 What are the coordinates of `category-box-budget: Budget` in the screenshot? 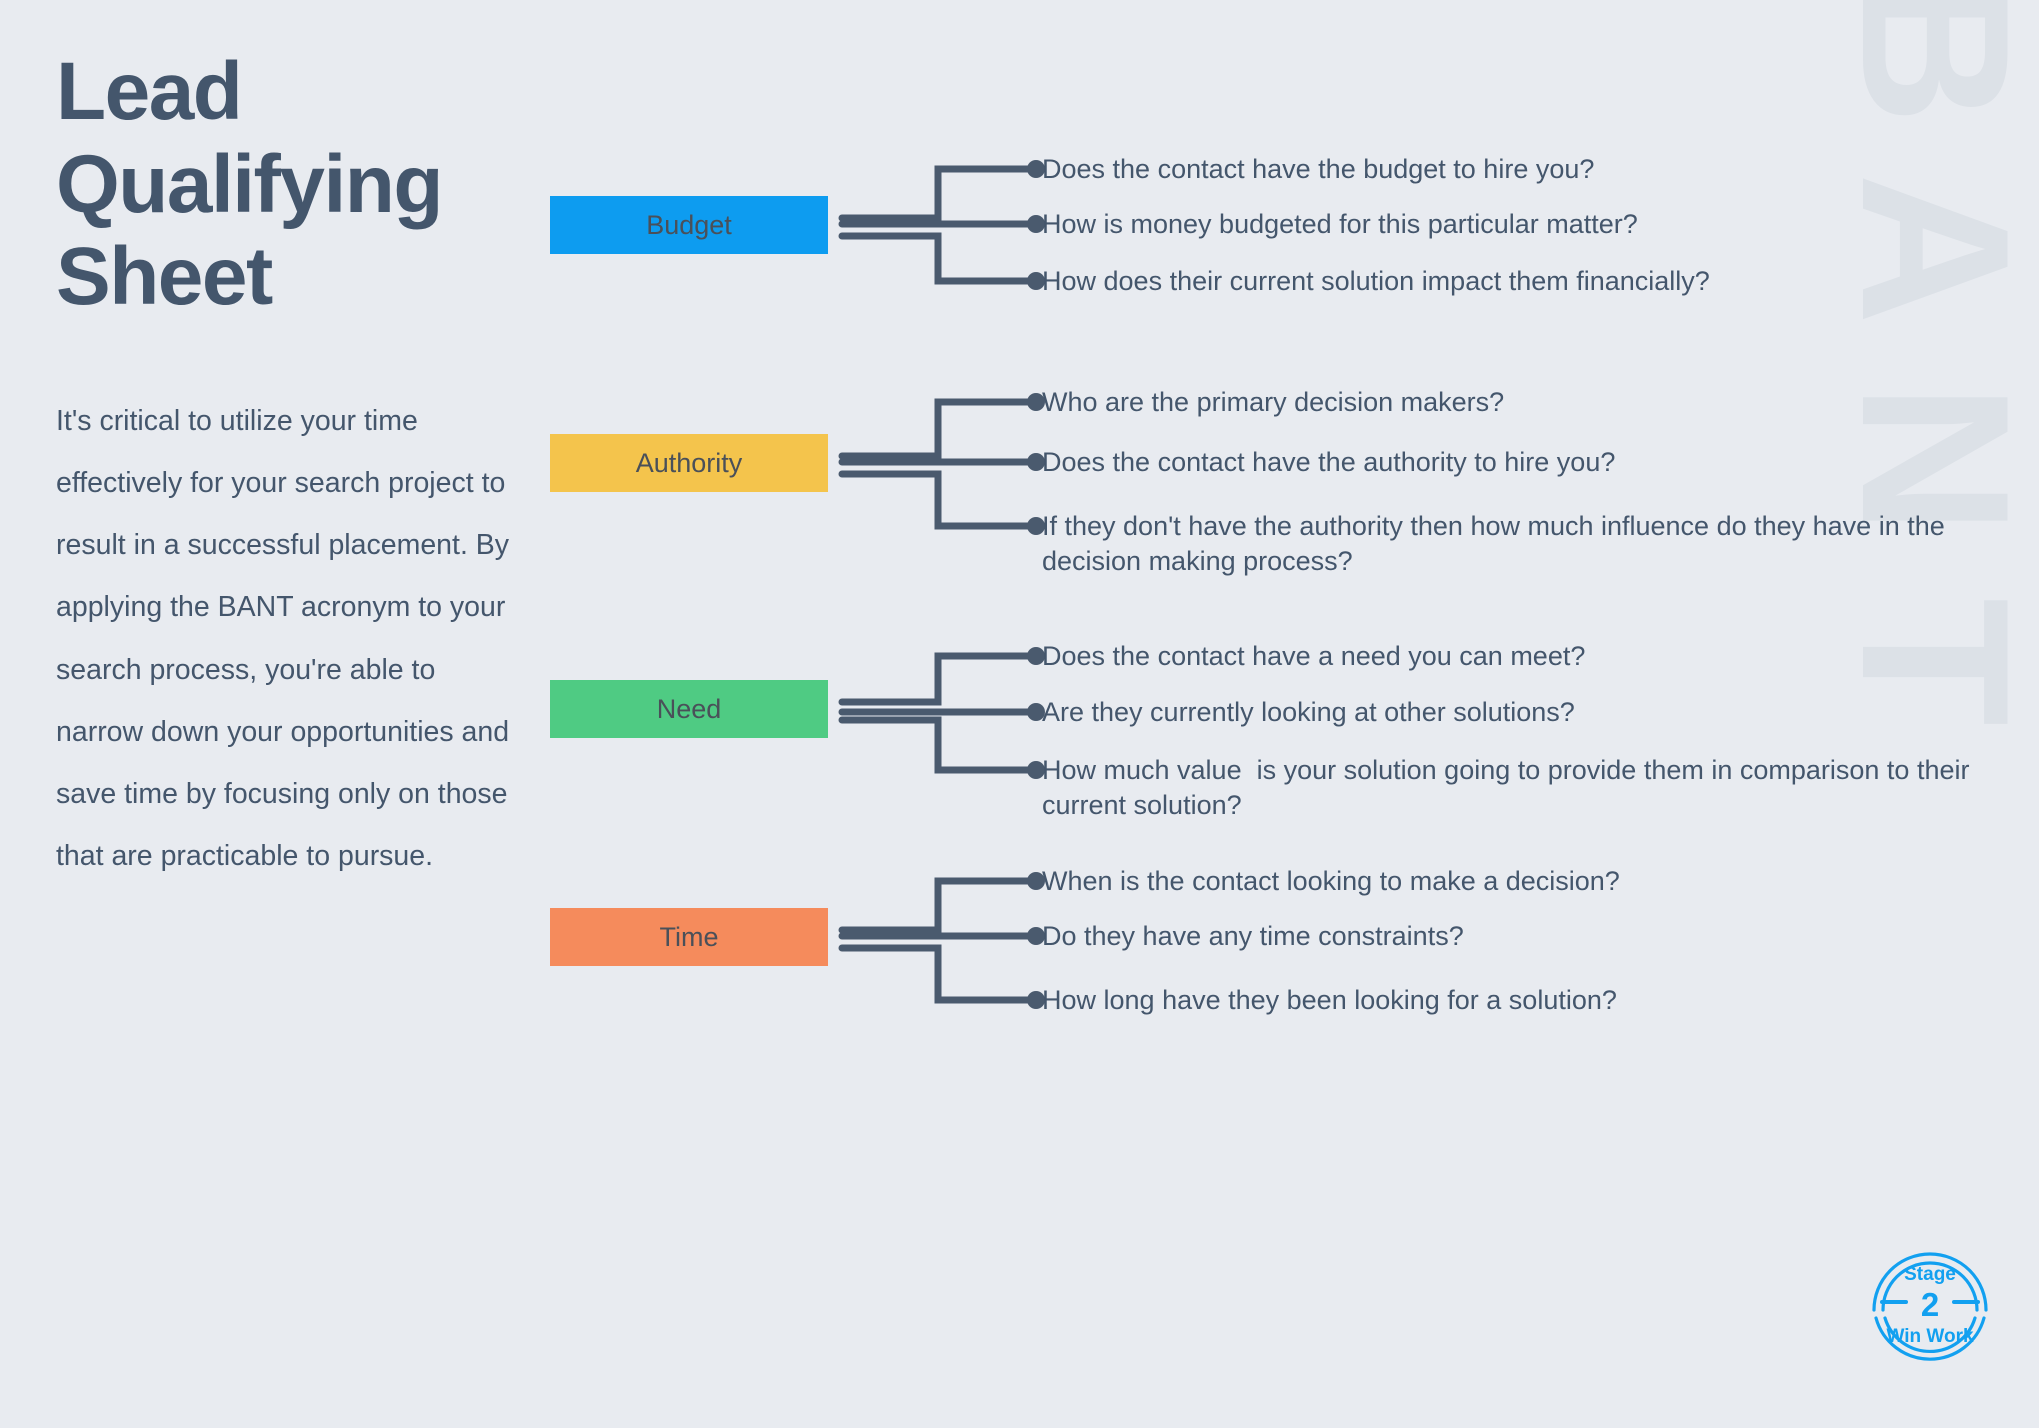 It's located at (689, 225).